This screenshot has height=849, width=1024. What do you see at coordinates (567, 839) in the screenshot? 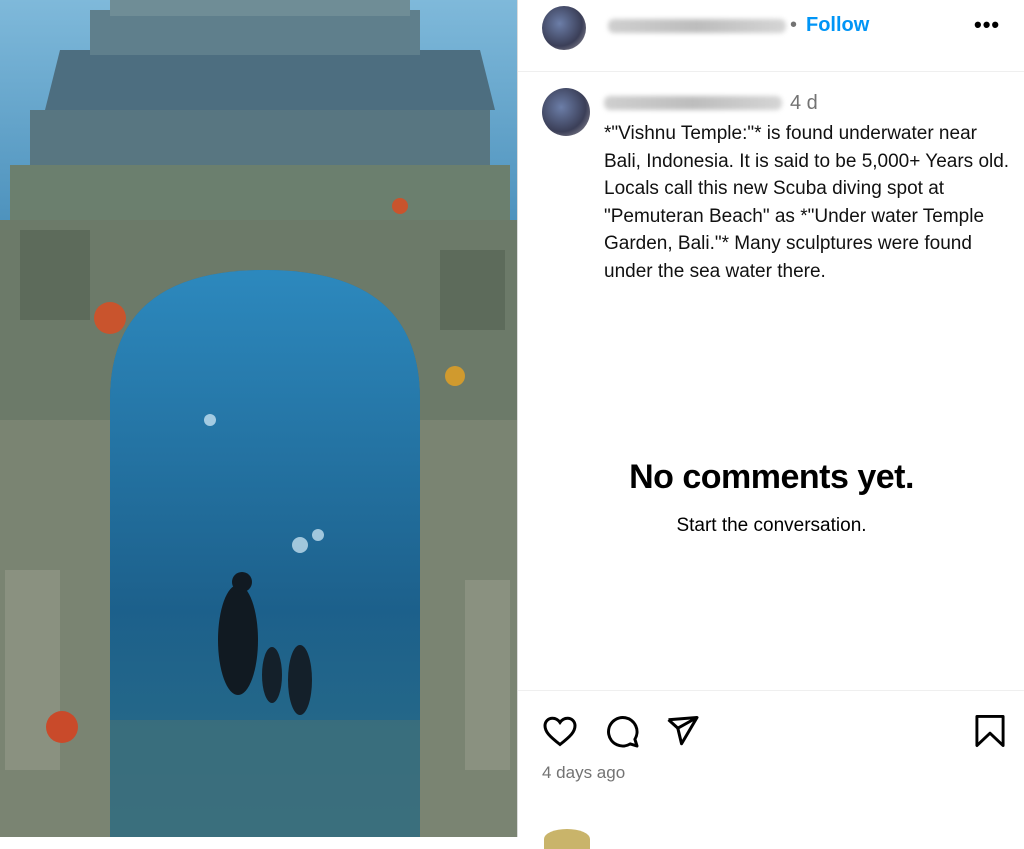
I see `comment-input-avatar` at bounding box center [567, 839].